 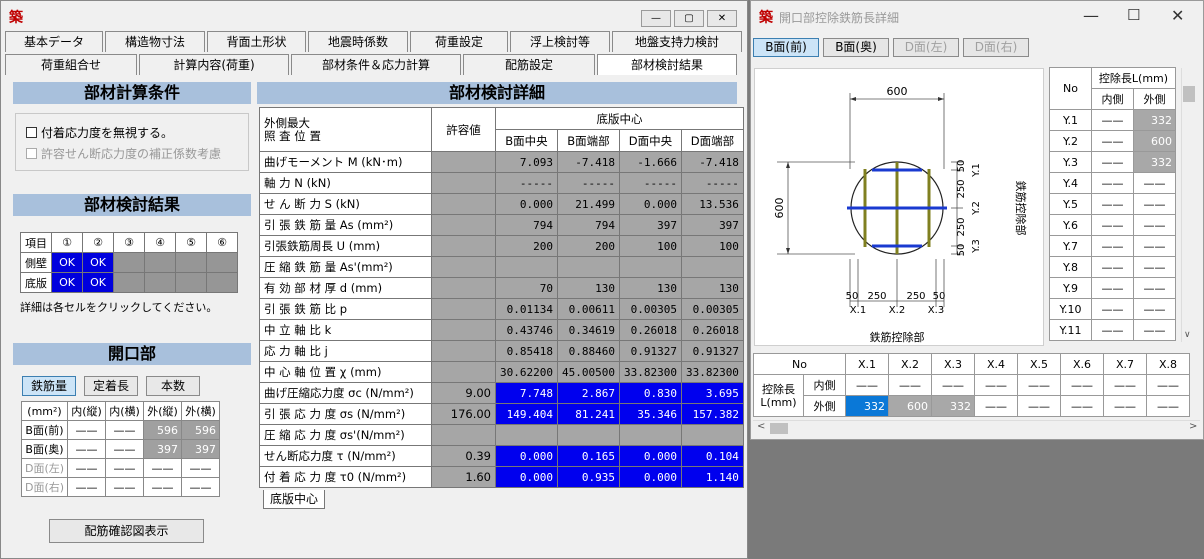 I want to click on scroll-left-icon: <, so click(x=761, y=426).